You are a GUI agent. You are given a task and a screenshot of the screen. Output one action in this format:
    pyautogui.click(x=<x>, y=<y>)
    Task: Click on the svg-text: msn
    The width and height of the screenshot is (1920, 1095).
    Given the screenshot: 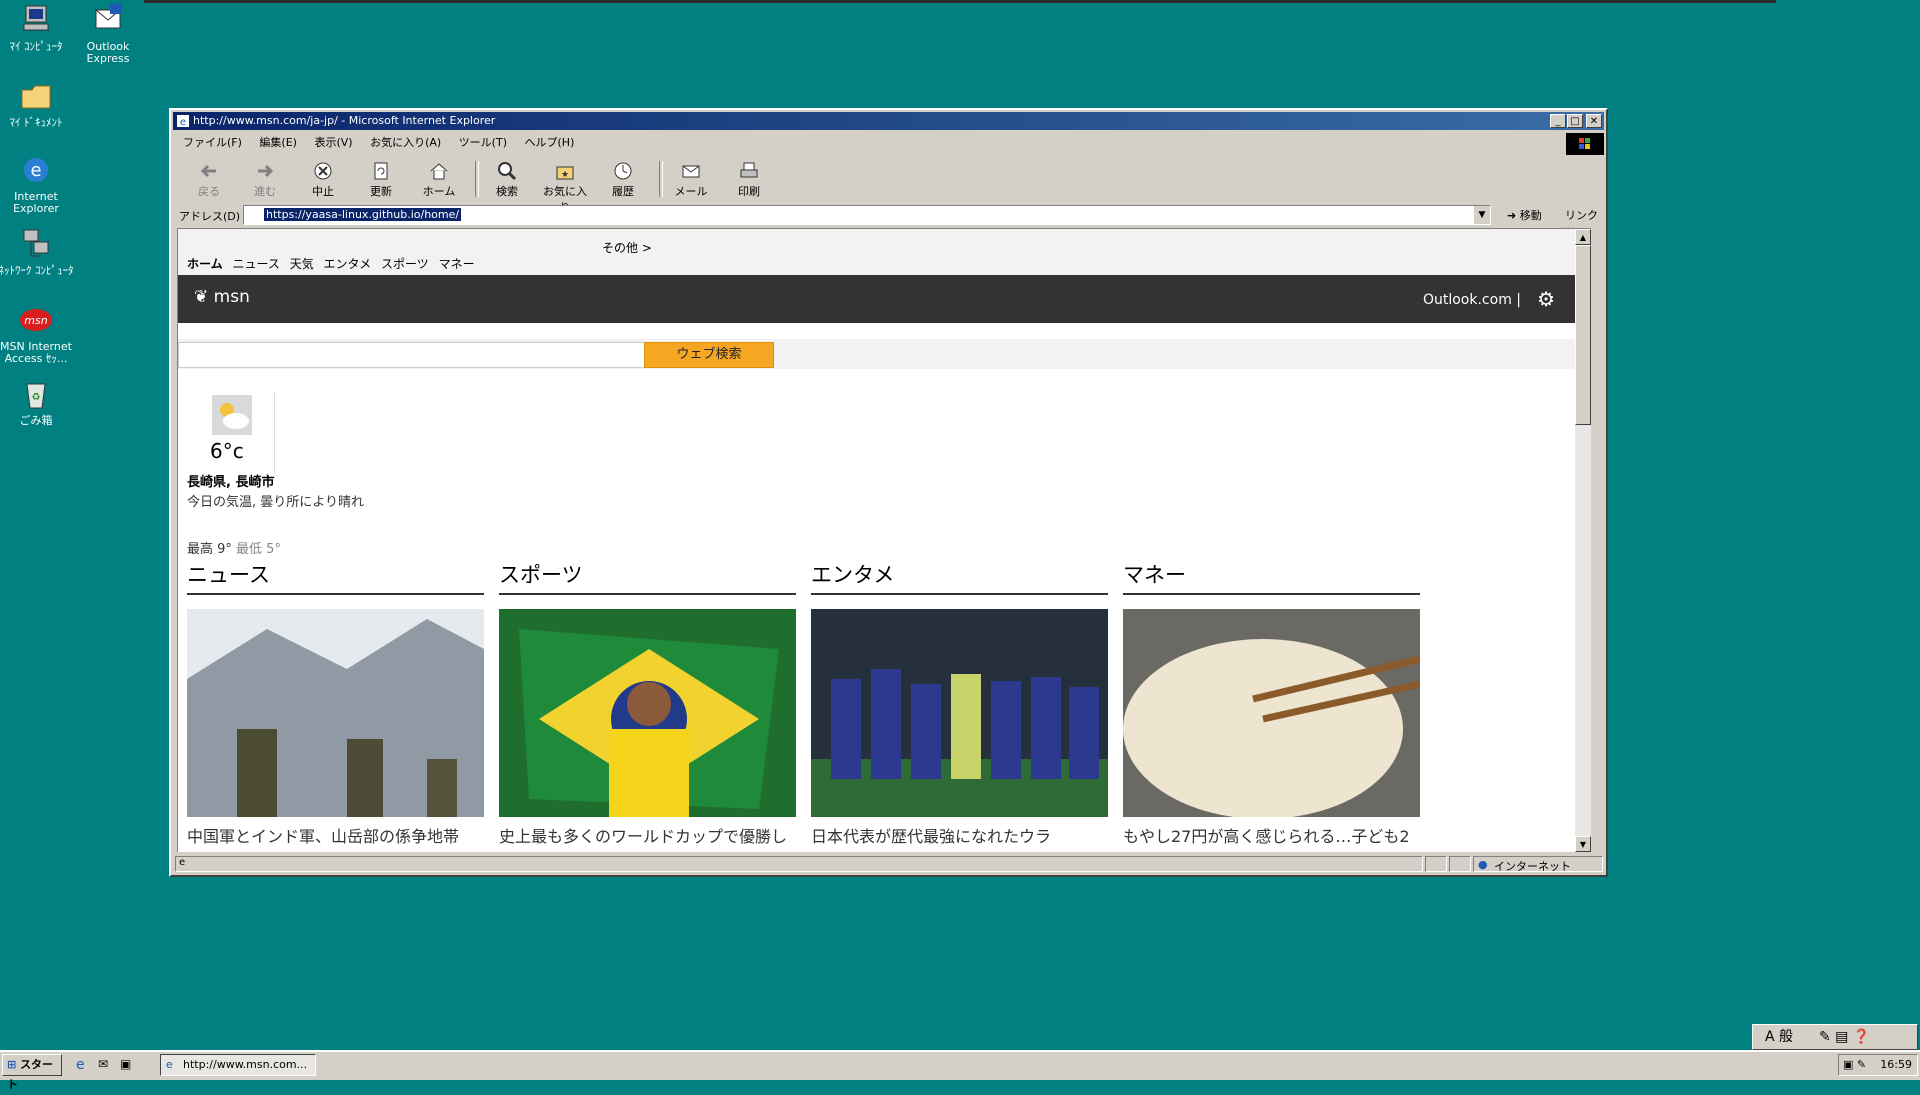 What is the action you would take?
    pyautogui.click(x=35, y=320)
    